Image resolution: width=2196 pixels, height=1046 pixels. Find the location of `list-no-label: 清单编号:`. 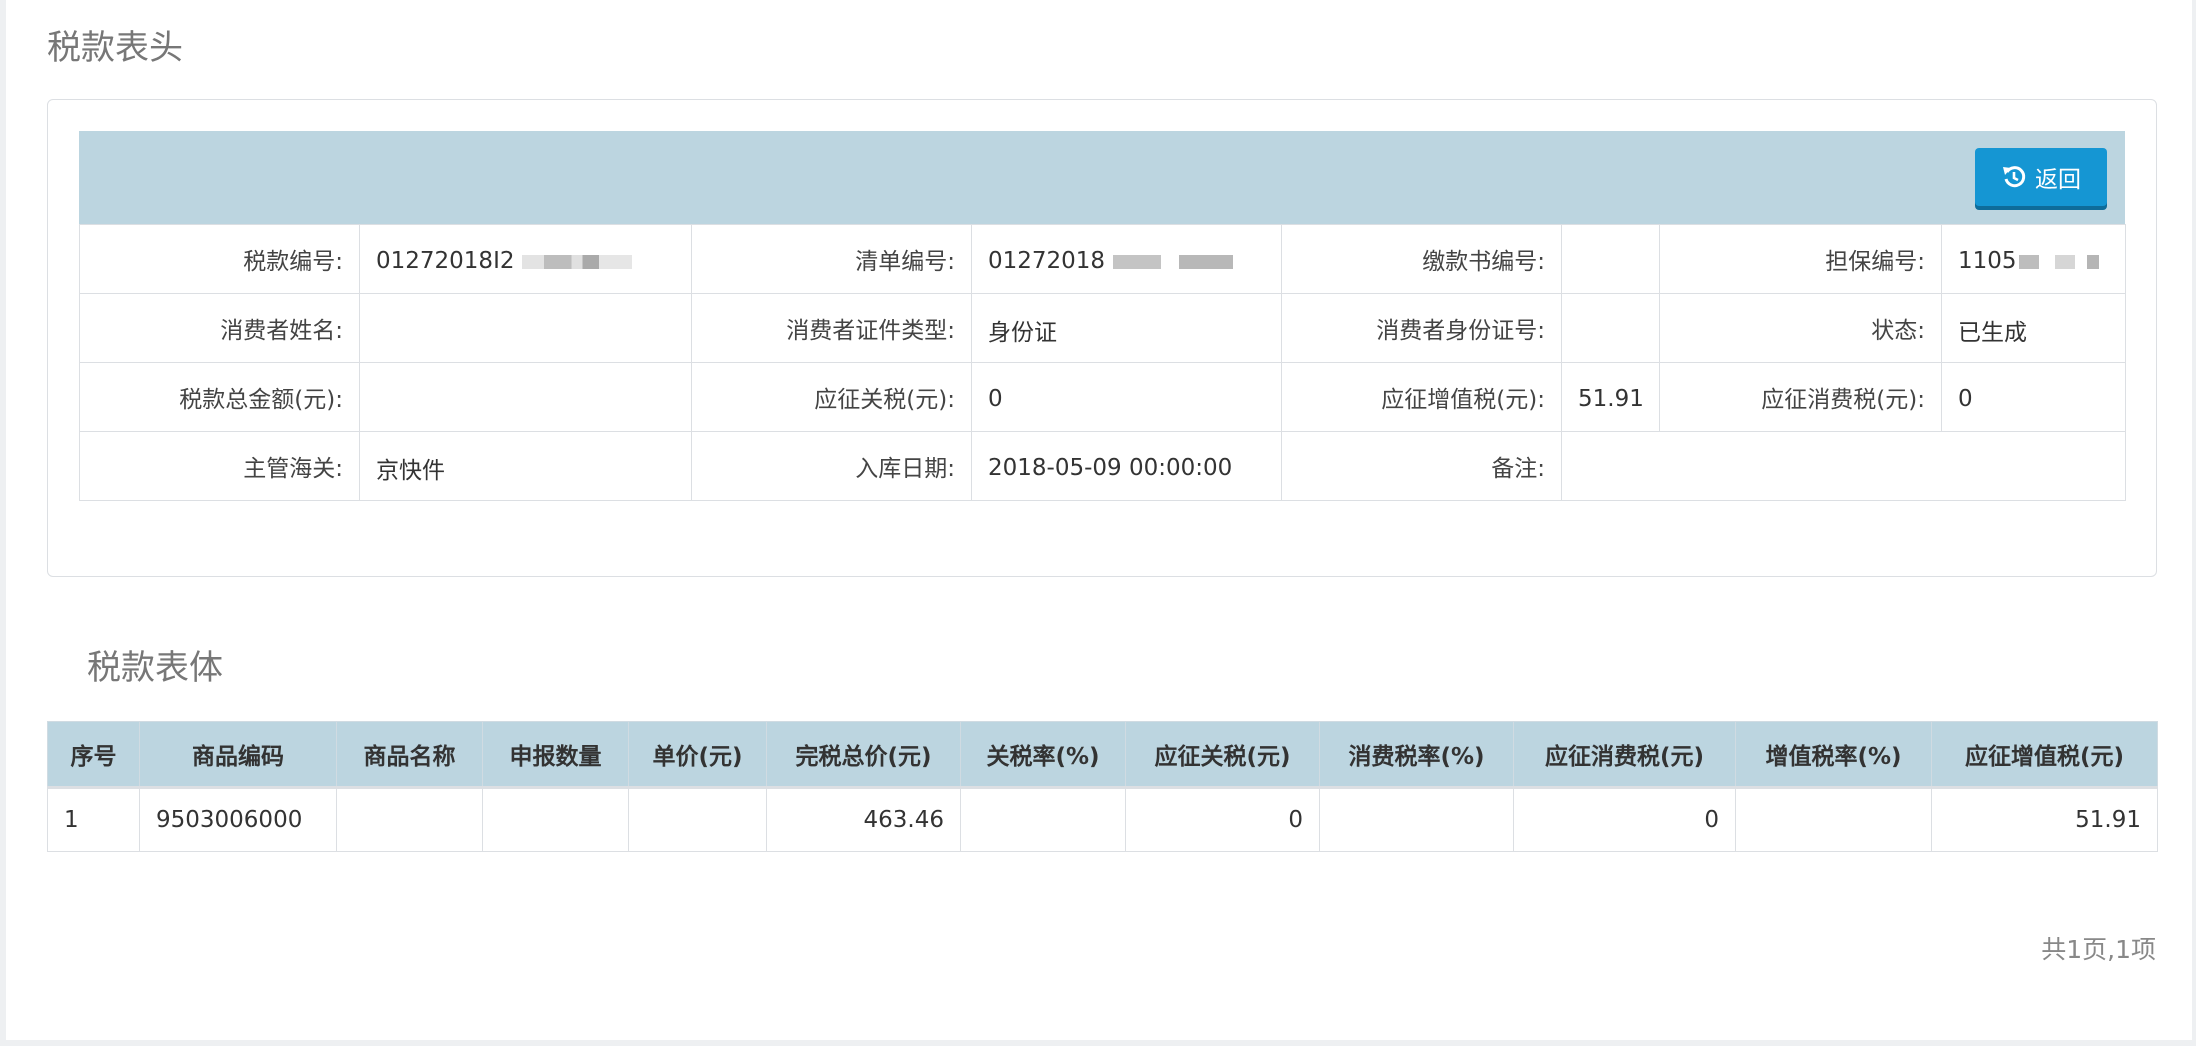

list-no-label: 清单编号: is located at coordinates (831, 259).